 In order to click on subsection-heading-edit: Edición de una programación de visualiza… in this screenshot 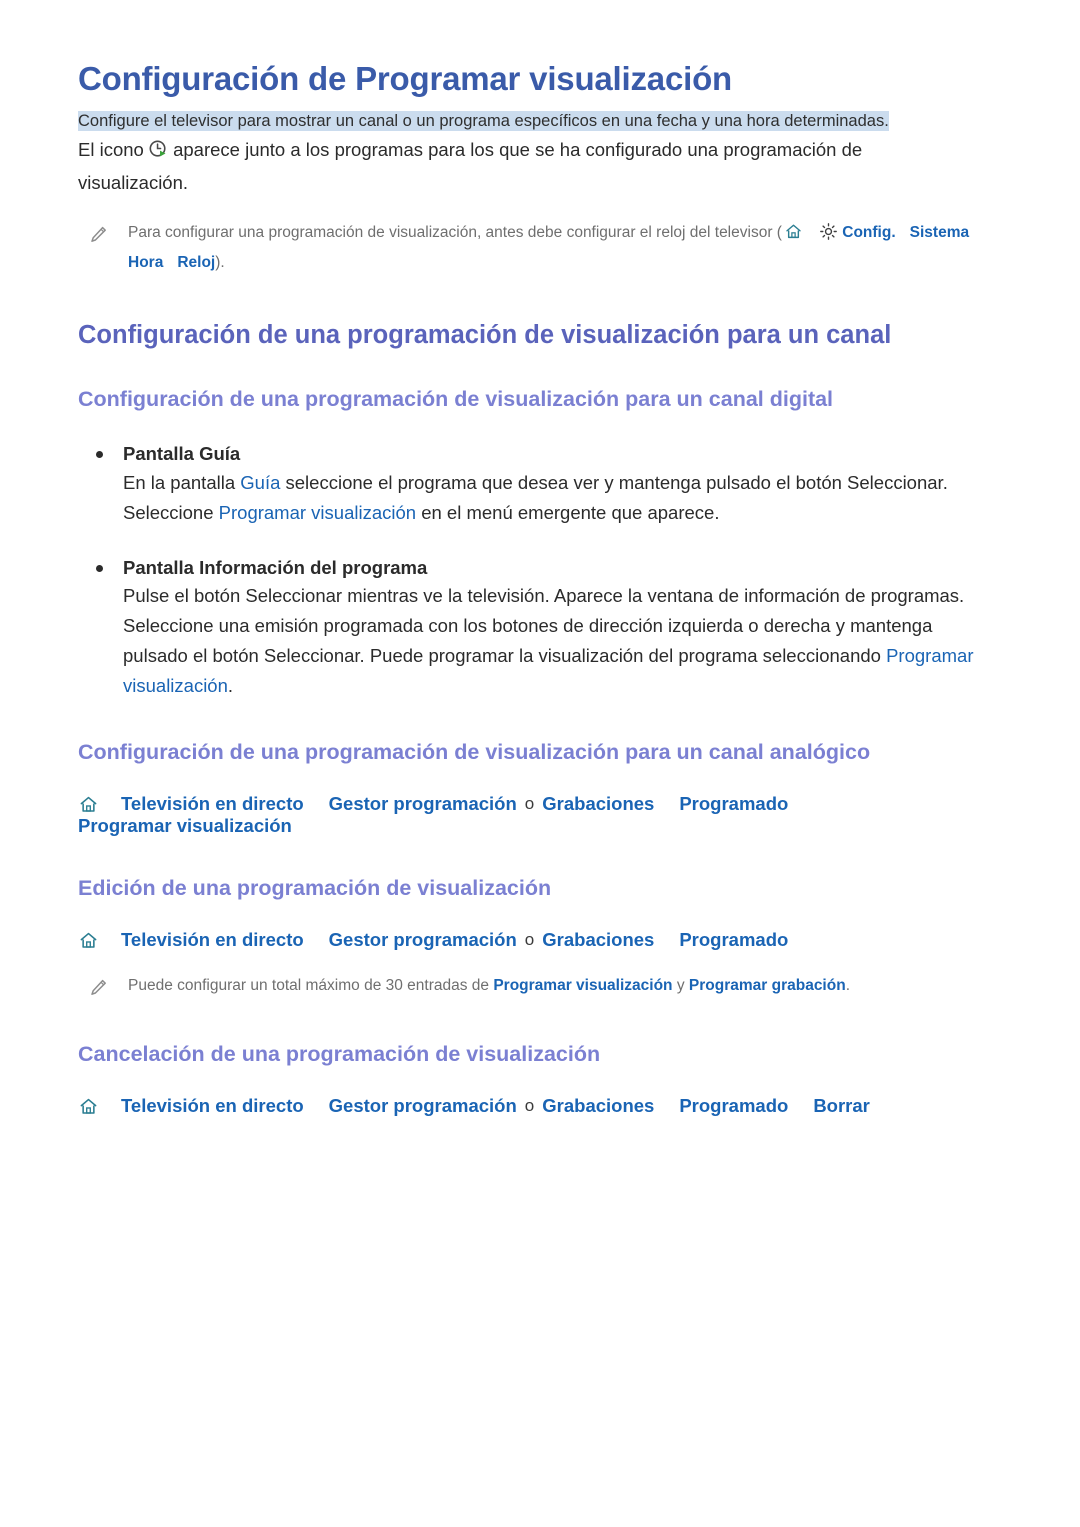, I will do `click(315, 888)`.